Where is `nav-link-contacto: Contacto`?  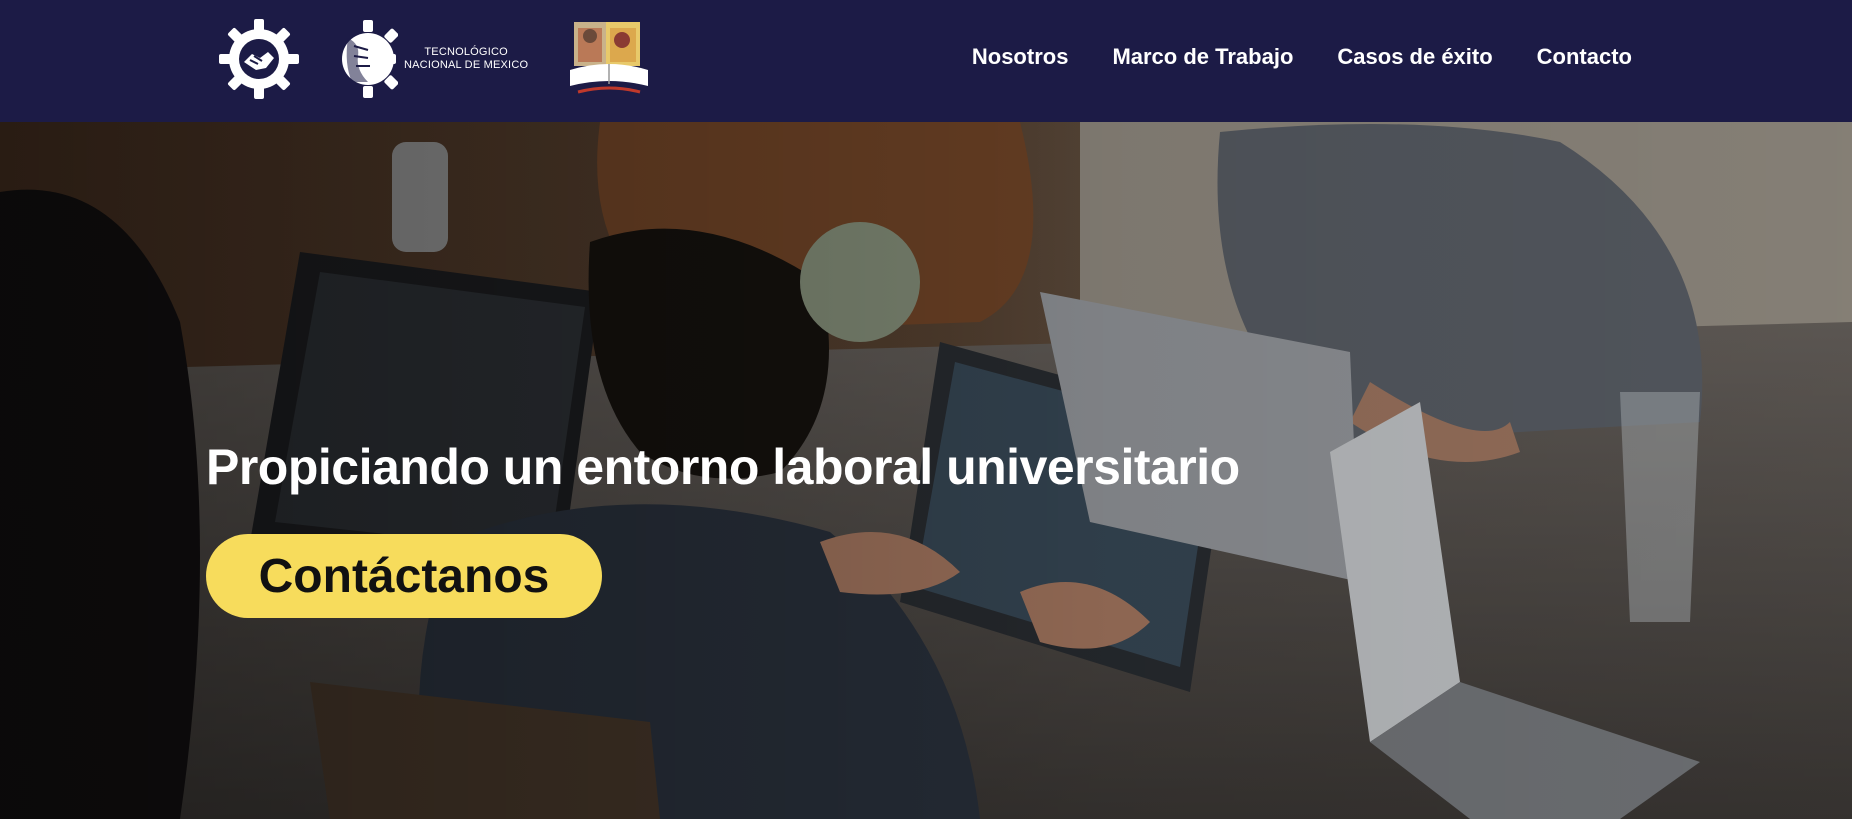
nav-link-contacto: Contacto is located at coordinates (1584, 57).